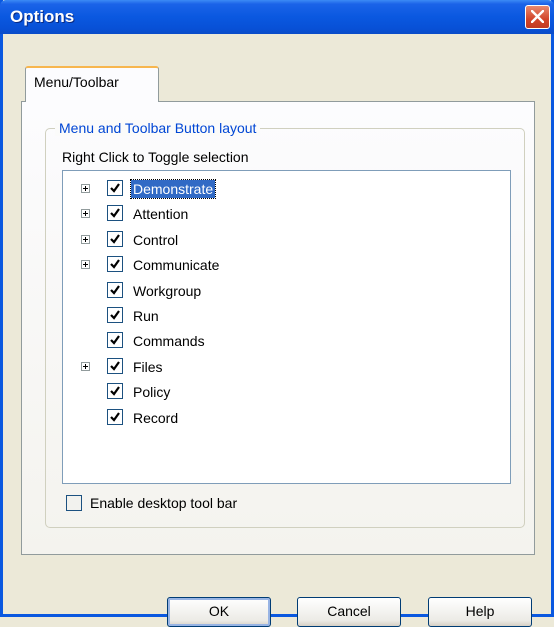 The width and height of the screenshot is (554, 627). Describe the element at coordinates (74, 503) in the screenshot. I see `enable-desktop-toolbar-checkbox` at that location.